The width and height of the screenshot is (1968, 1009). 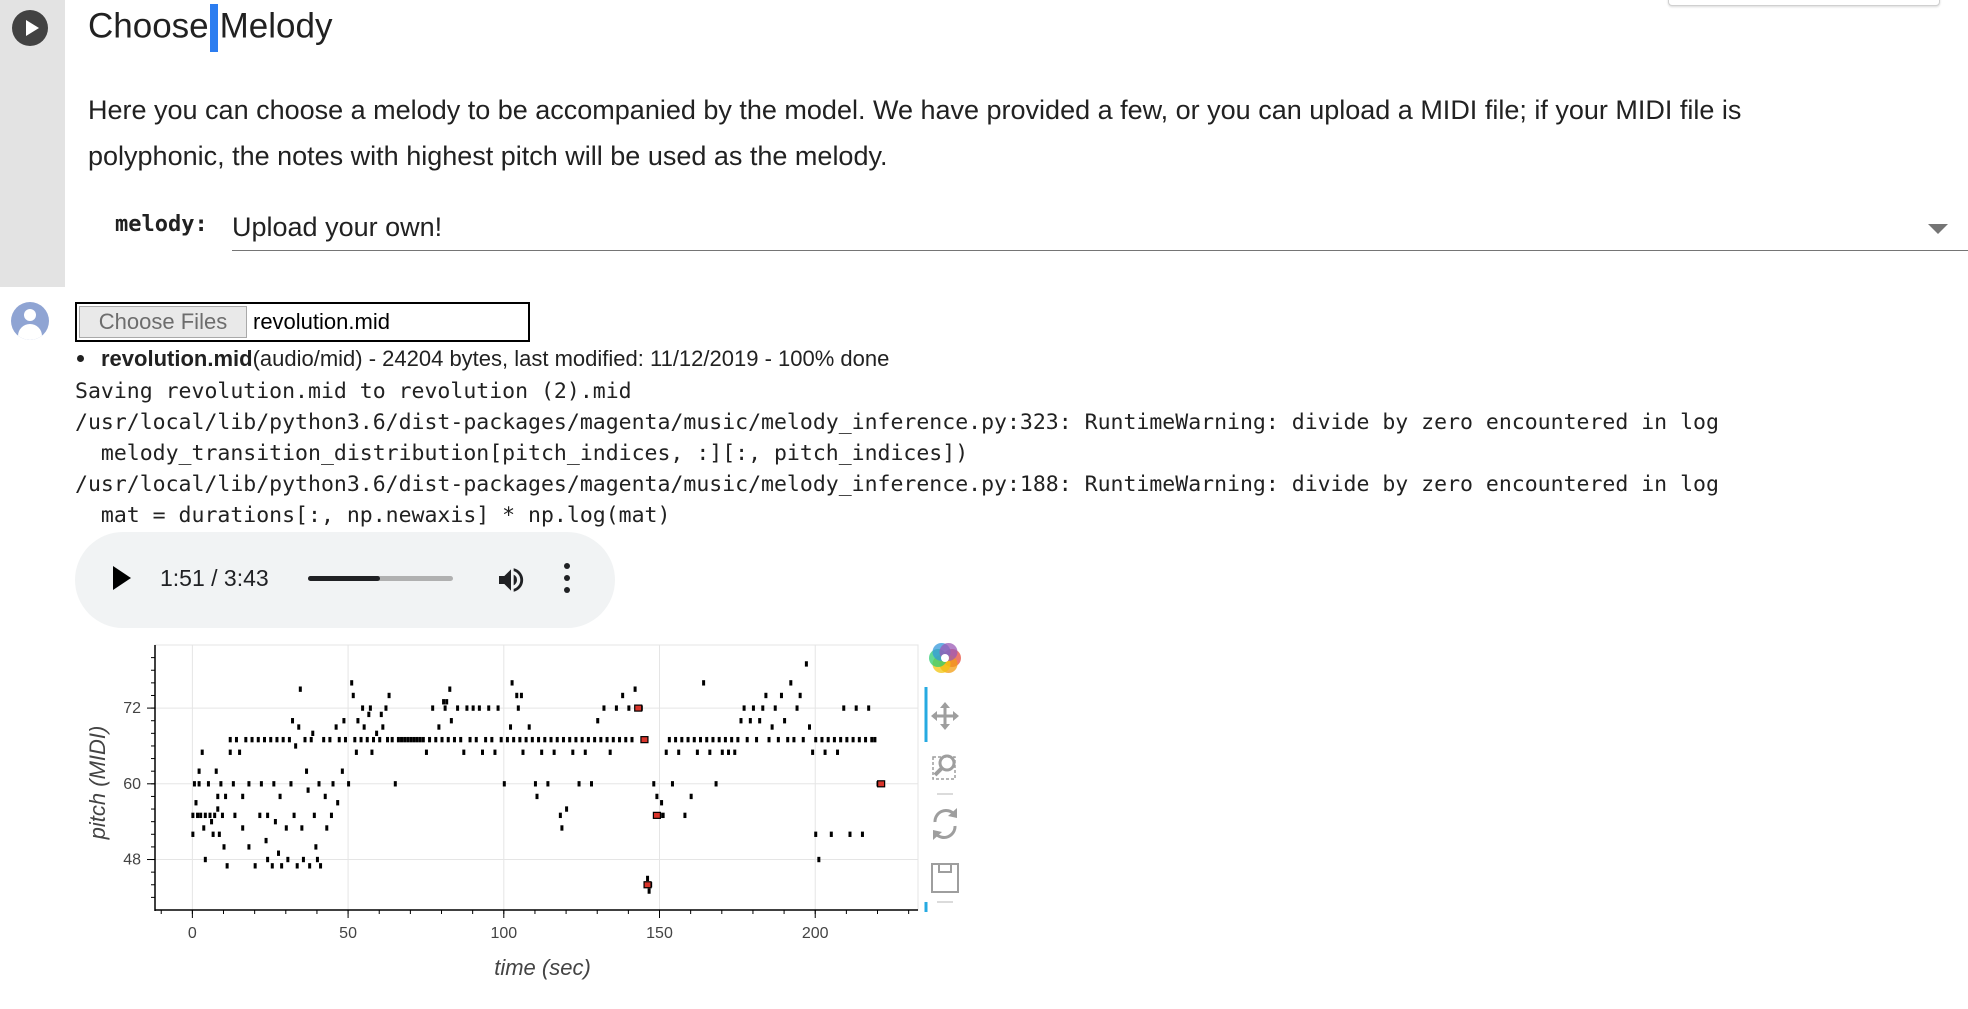 I want to click on bokeh-logo-icon, so click(x=945, y=658).